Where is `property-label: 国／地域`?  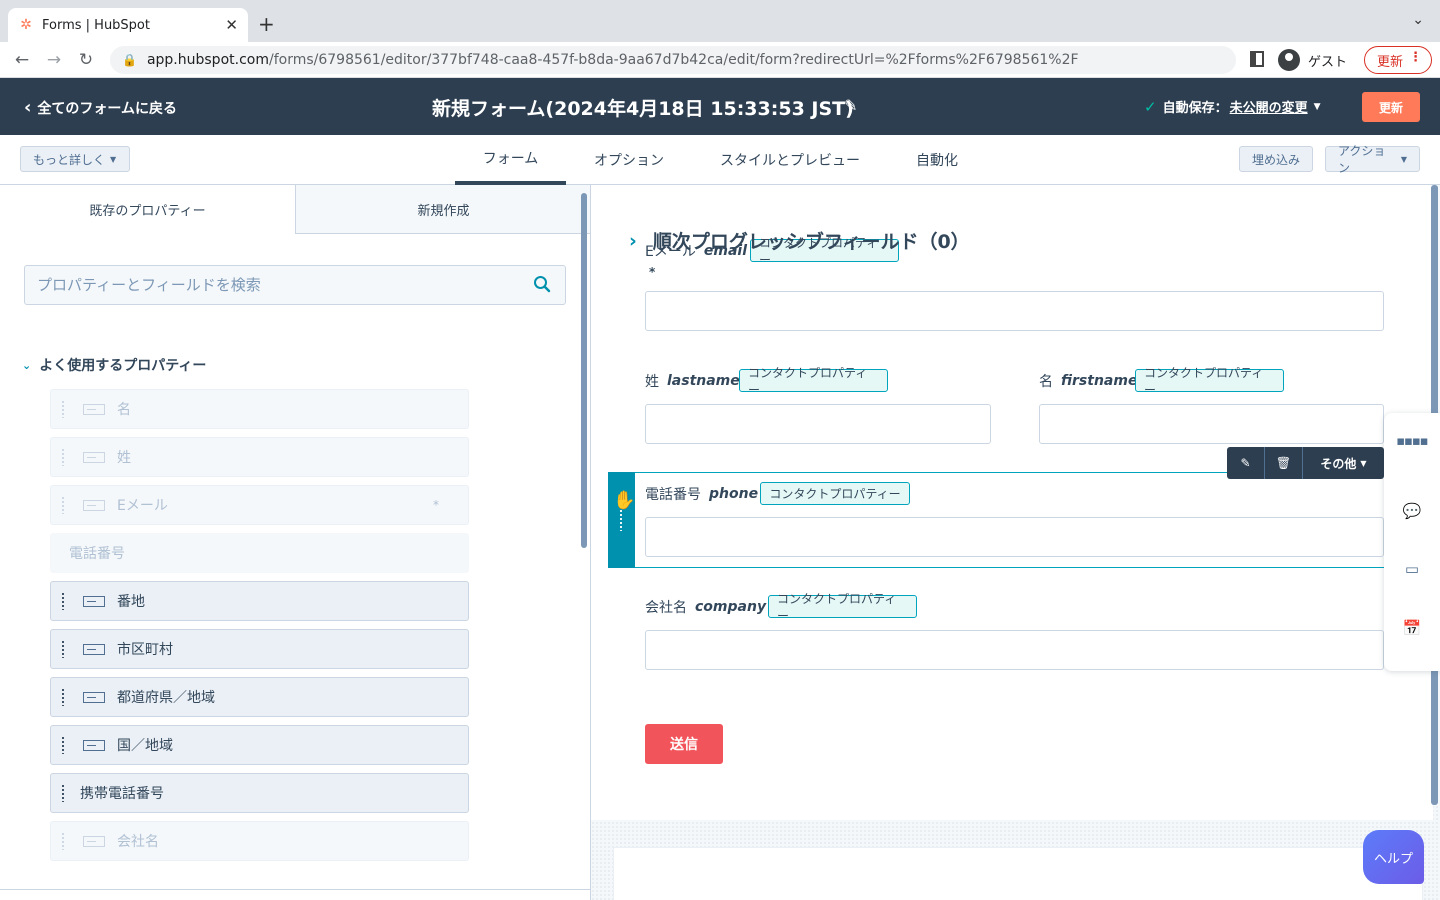 property-label: 国／地域 is located at coordinates (145, 746).